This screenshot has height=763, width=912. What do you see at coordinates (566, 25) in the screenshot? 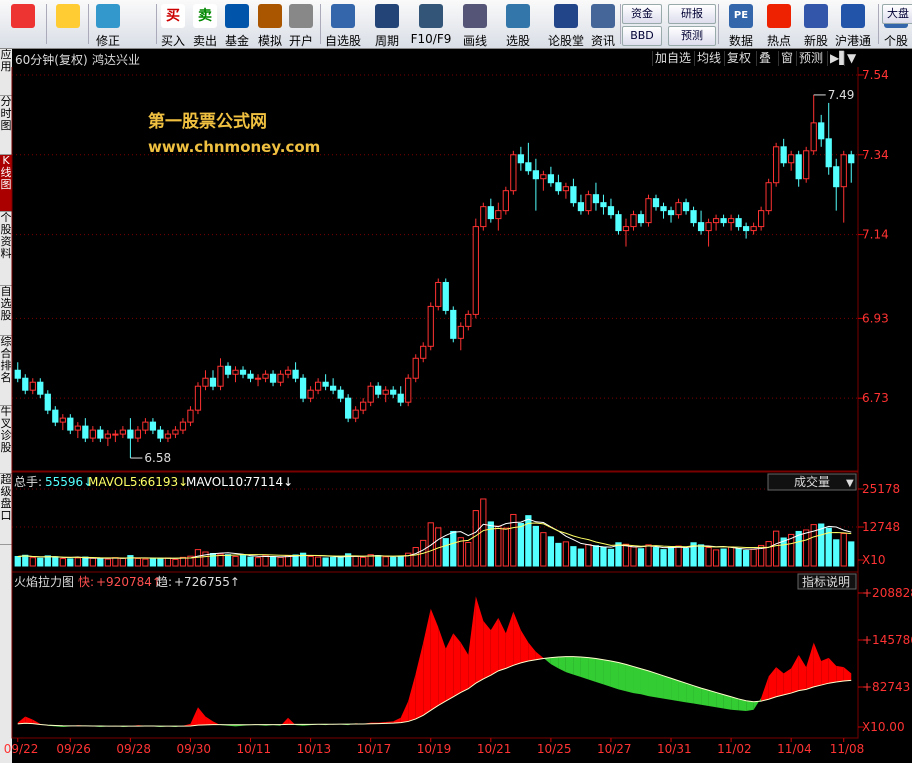
I see `forum-button: 论股堂` at bounding box center [566, 25].